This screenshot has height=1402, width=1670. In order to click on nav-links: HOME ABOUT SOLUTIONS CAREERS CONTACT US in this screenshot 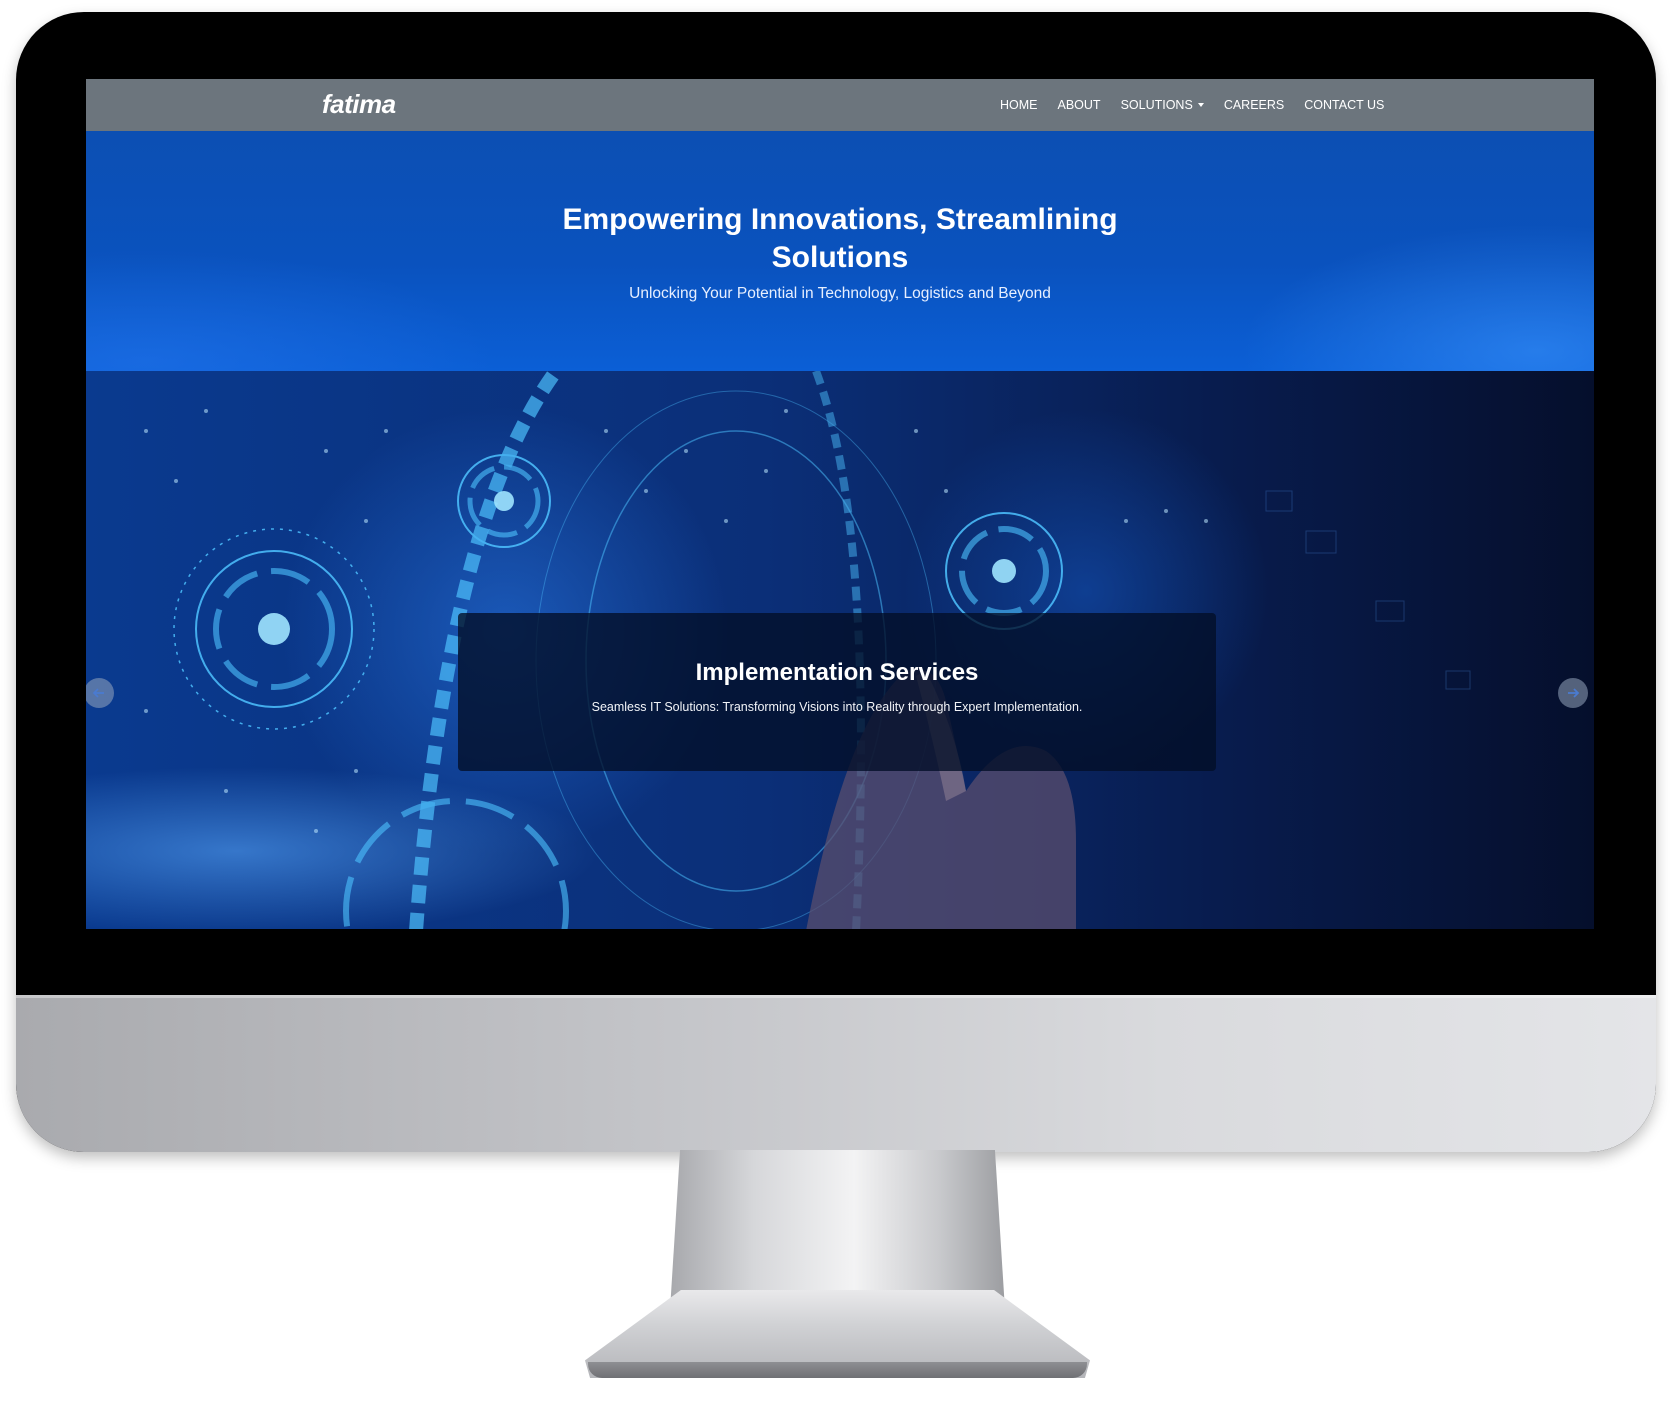, I will do `click(1192, 105)`.